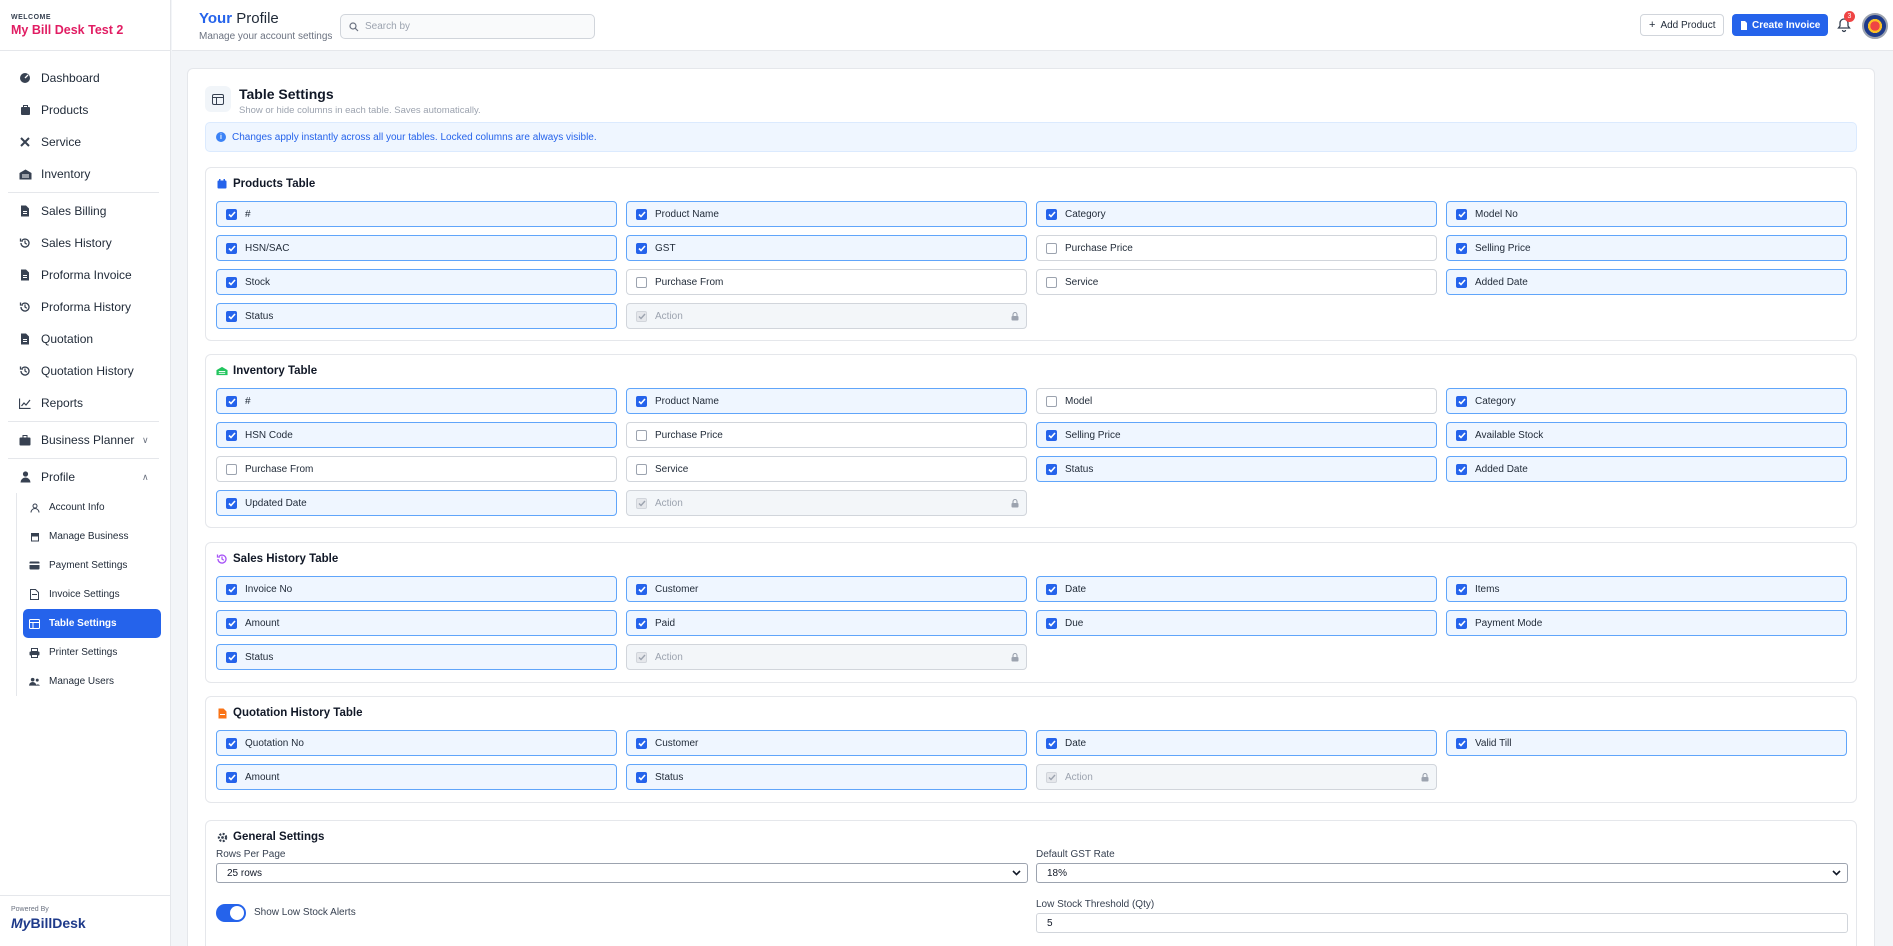 This screenshot has height=946, width=1893. I want to click on column-toggle-model-no: Model No, so click(1646, 214).